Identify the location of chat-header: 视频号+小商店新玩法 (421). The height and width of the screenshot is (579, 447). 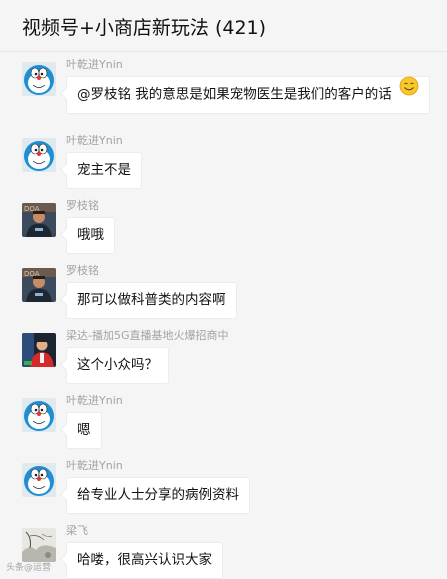
(223, 26).